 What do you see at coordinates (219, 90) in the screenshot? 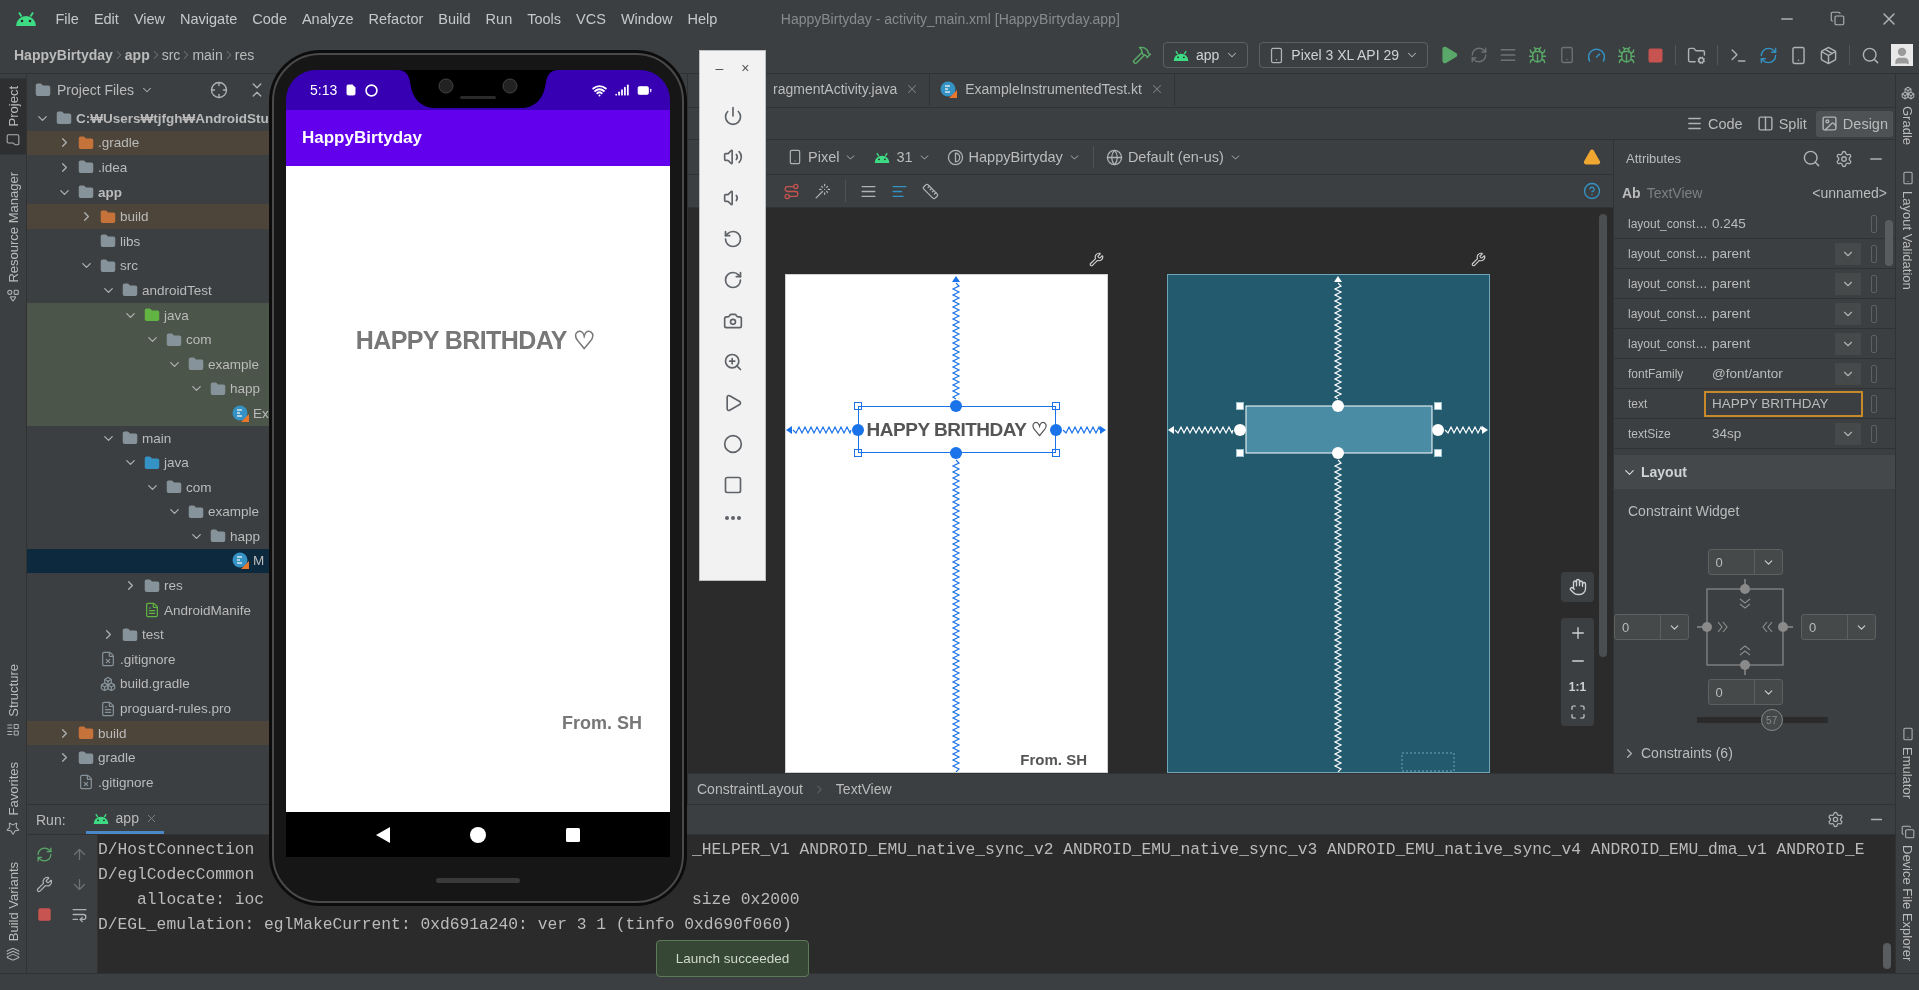
I see `locate-icon` at bounding box center [219, 90].